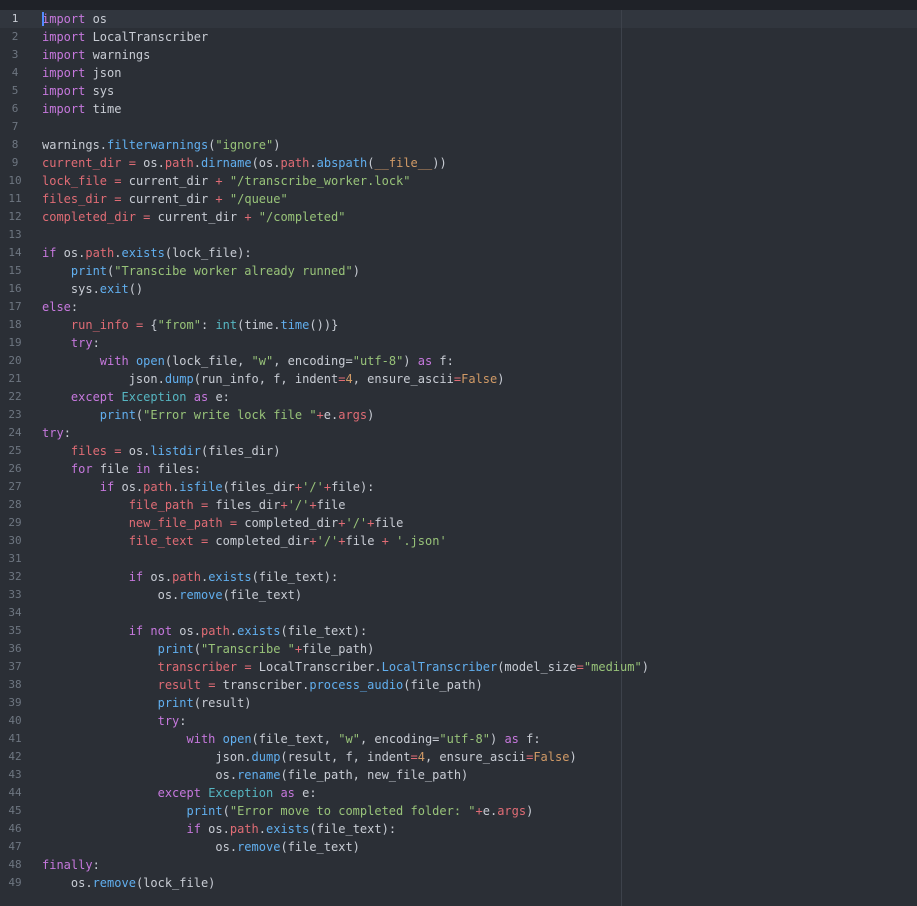  What do you see at coordinates (74, 19) in the screenshot?
I see `line-code: import os` at bounding box center [74, 19].